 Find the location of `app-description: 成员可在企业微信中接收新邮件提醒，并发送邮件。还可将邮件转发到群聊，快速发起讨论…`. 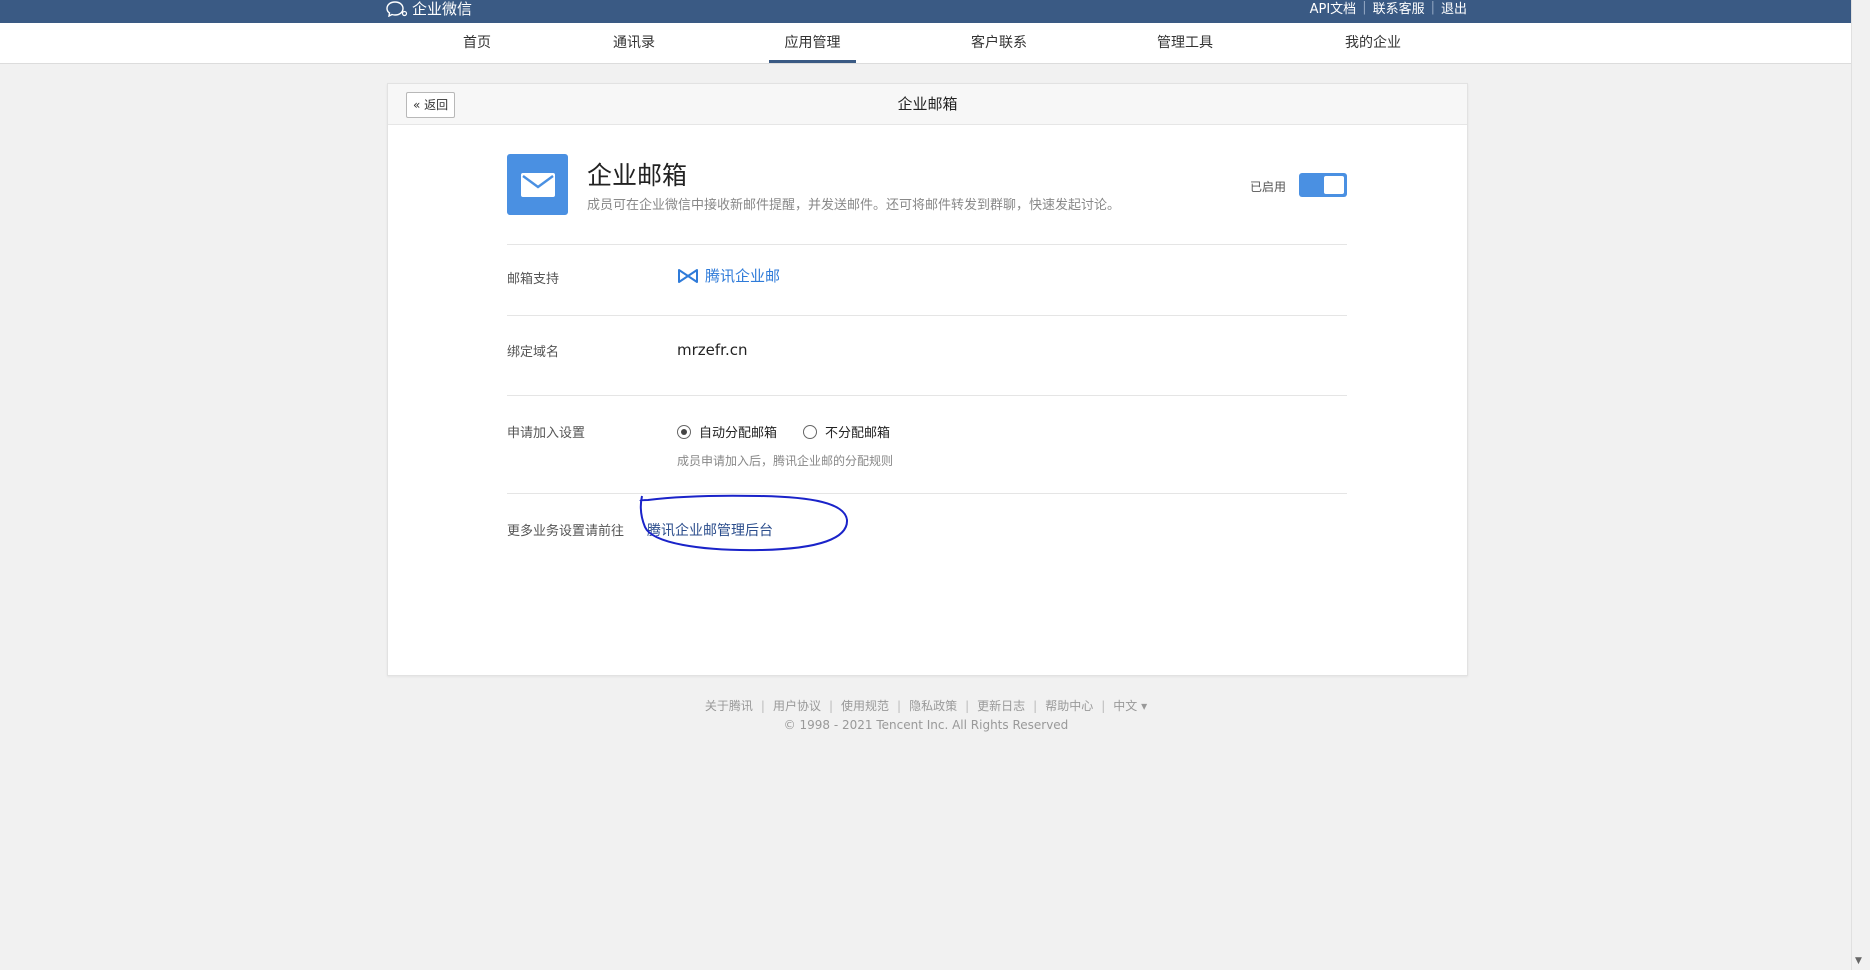

app-description: 成员可在企业微信中接收新邮件提醒，并发送邮件。还可将邮件转发到群聊，快速发起讨论… is located at coordinates (854, 205).